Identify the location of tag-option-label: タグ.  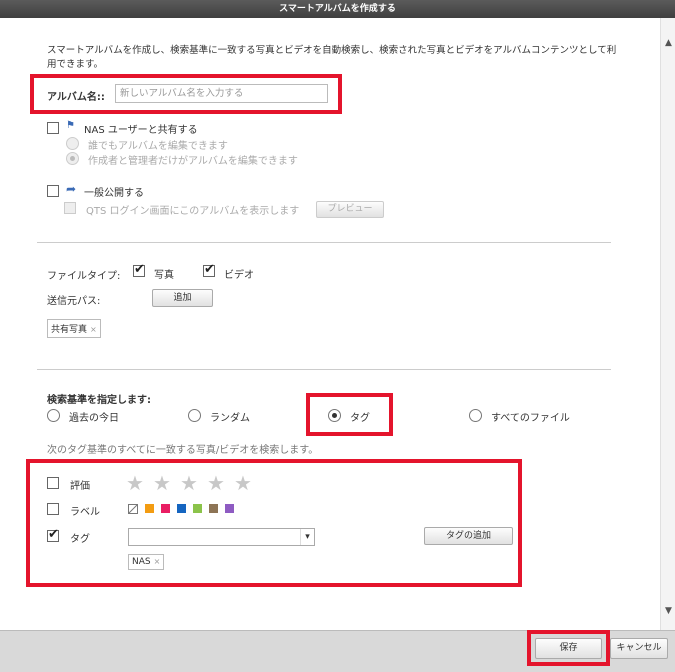
(360, 418).